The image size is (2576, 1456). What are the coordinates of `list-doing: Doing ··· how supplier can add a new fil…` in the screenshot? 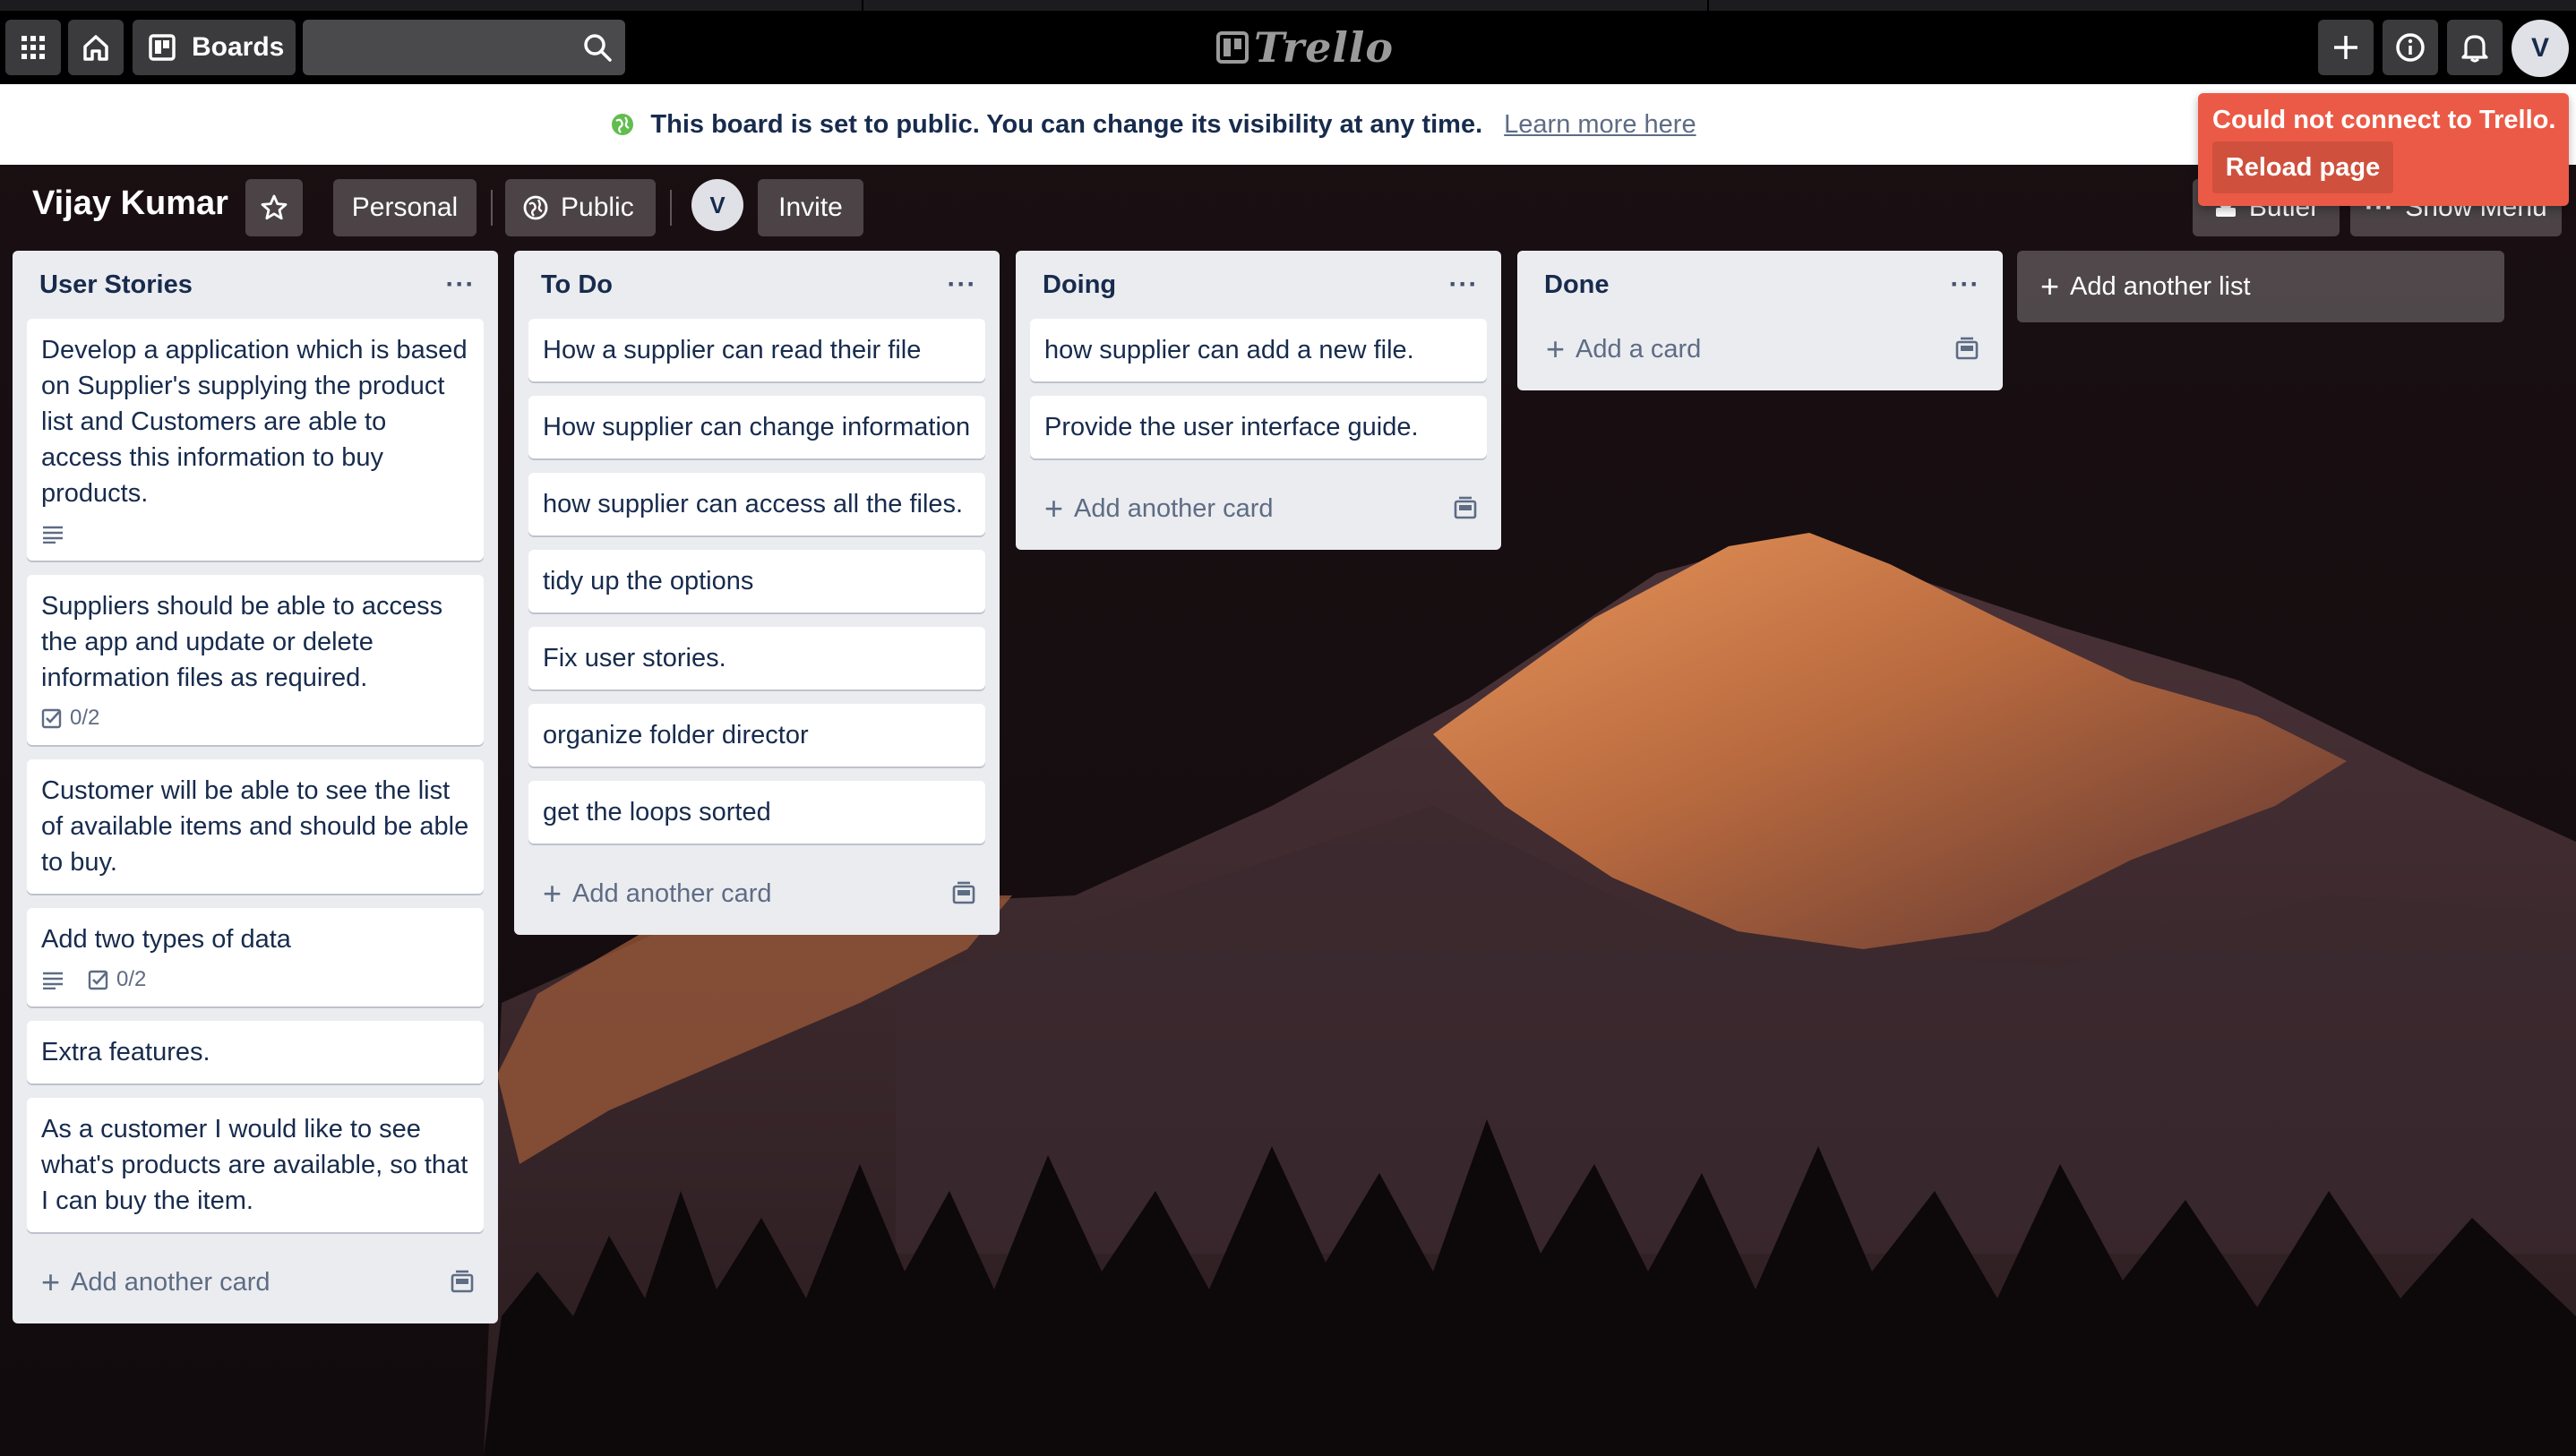 It's located at (1258, 400).